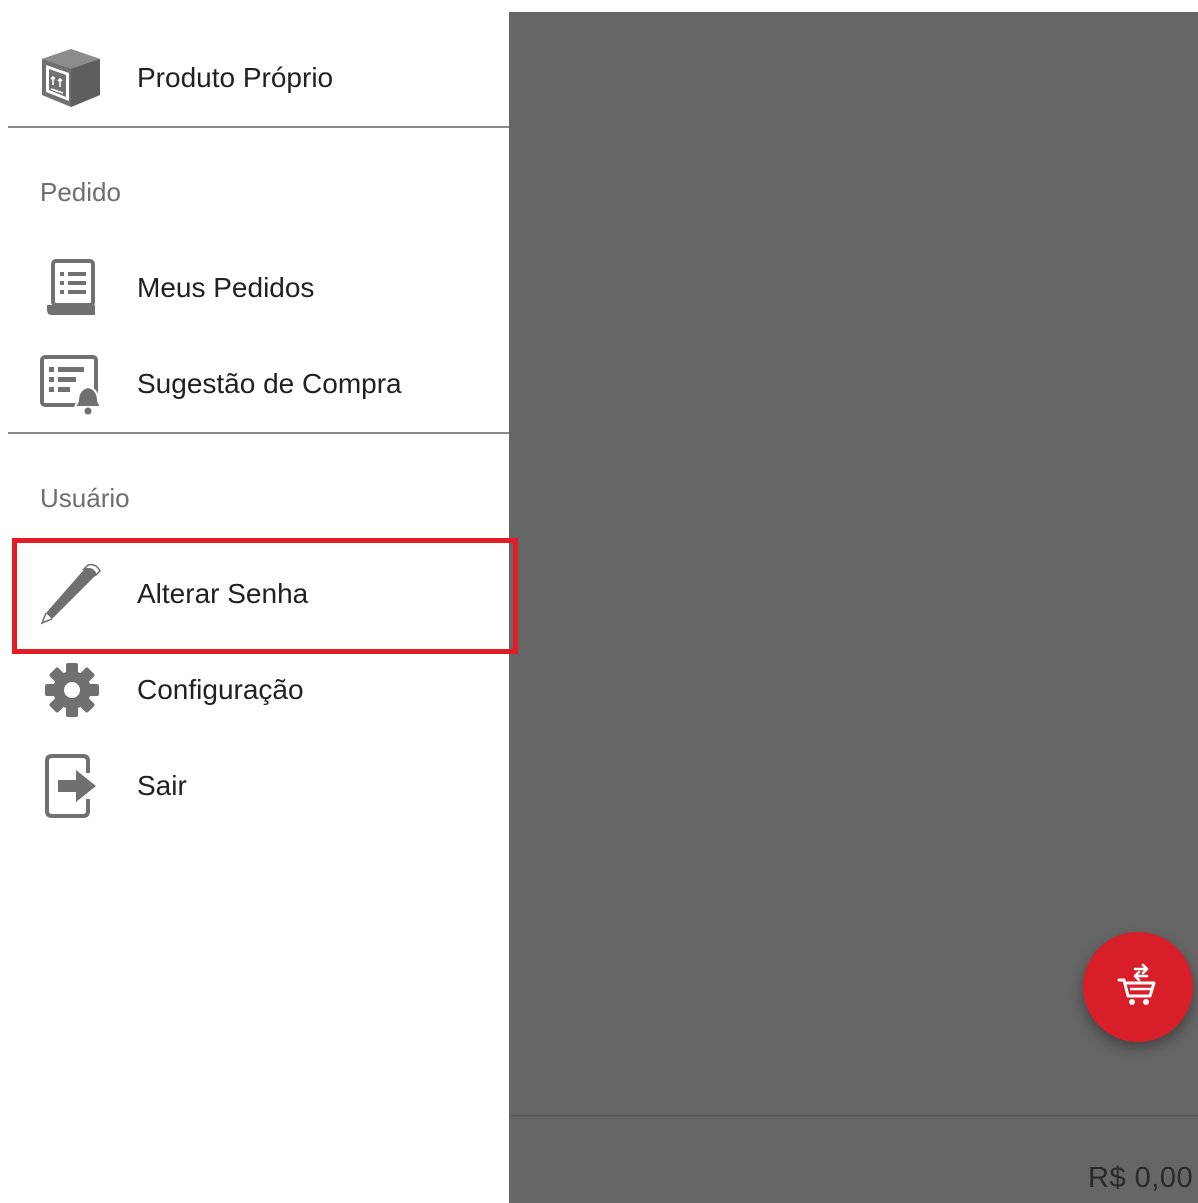 The image size is (1198, 1203). Describe the element at coordinates (269, 383) in the screenshot. I see `menu-item-label: Sugestão de Compra` at that location.